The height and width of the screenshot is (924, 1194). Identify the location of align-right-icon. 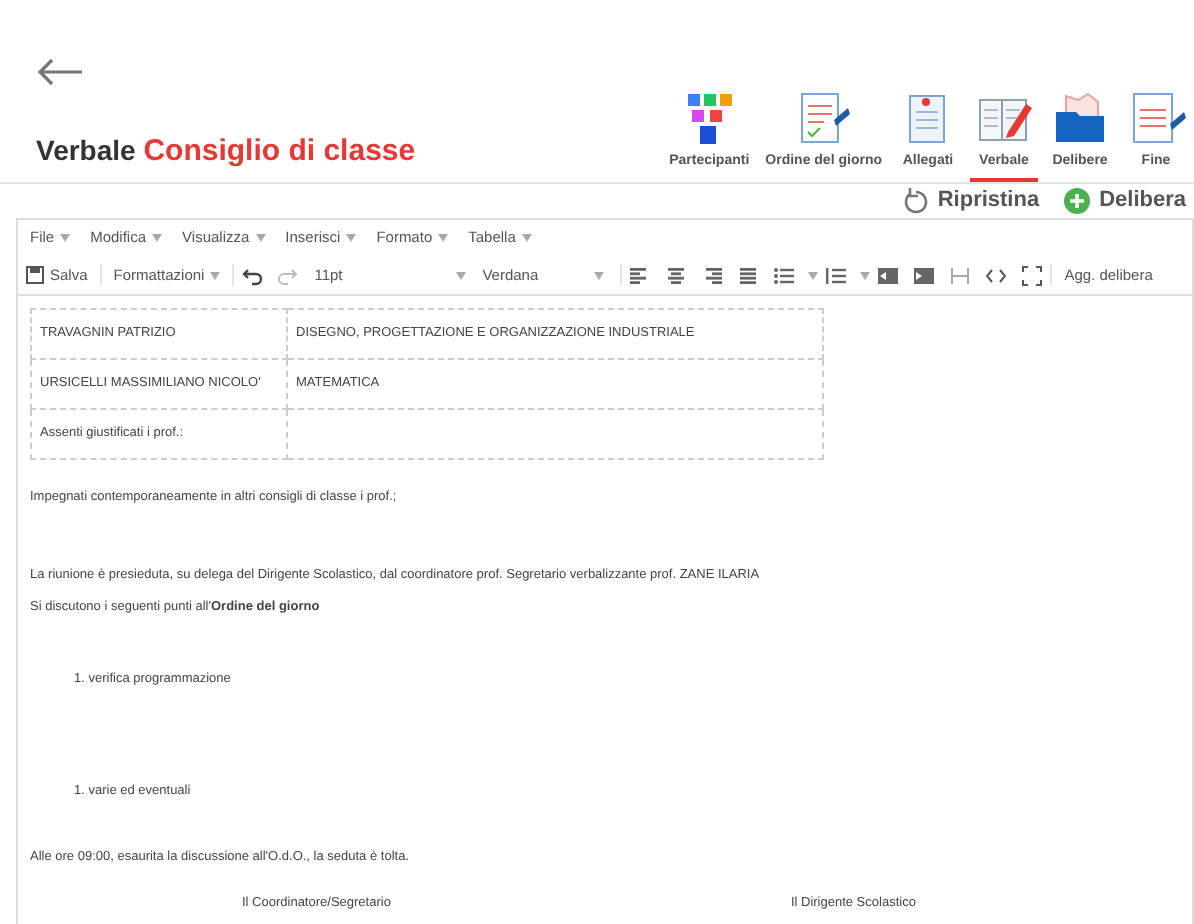
(712, 275).